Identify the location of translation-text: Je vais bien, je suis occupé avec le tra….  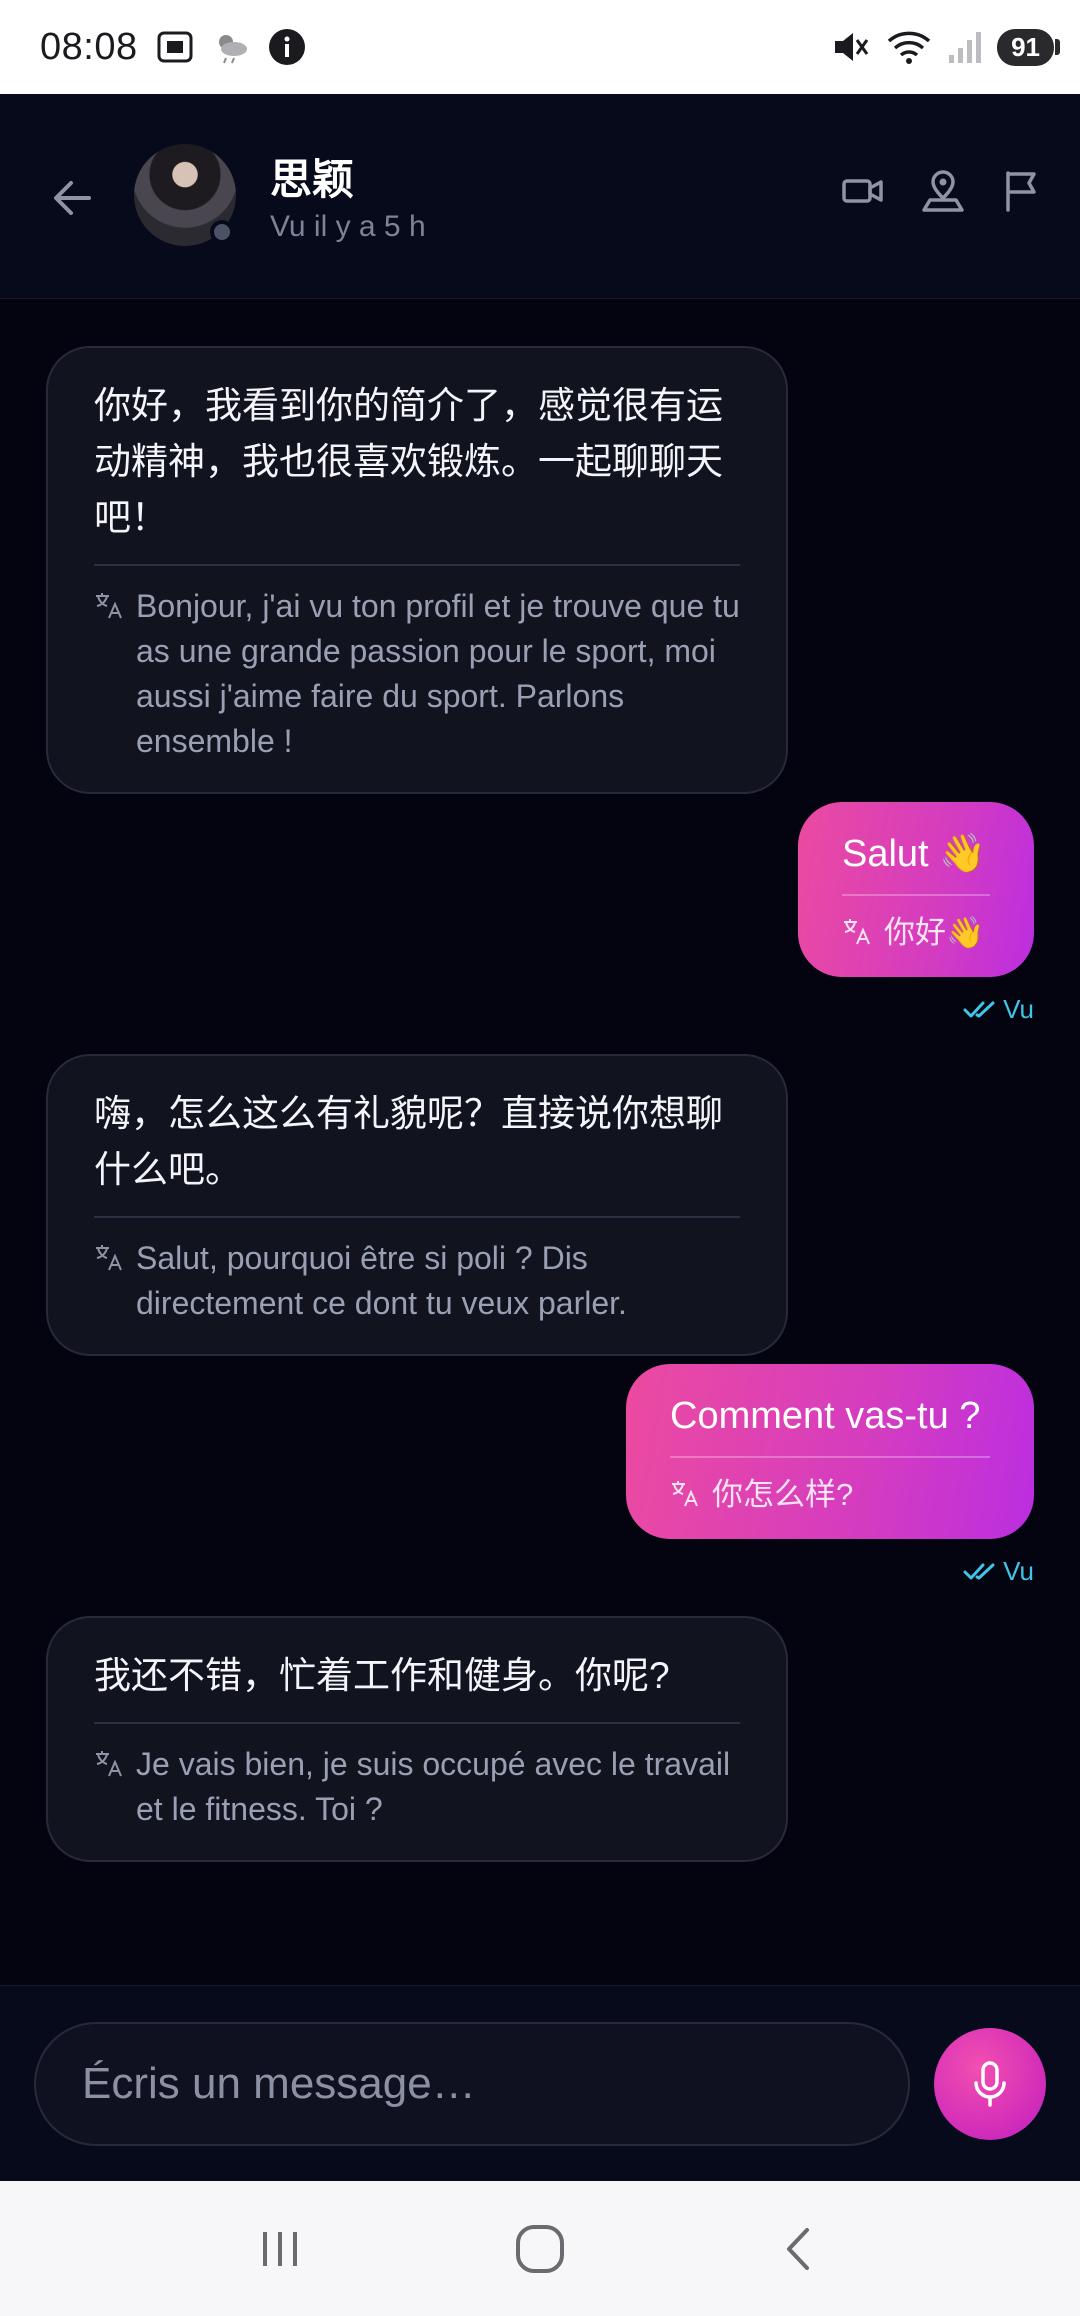
(433, 1786).